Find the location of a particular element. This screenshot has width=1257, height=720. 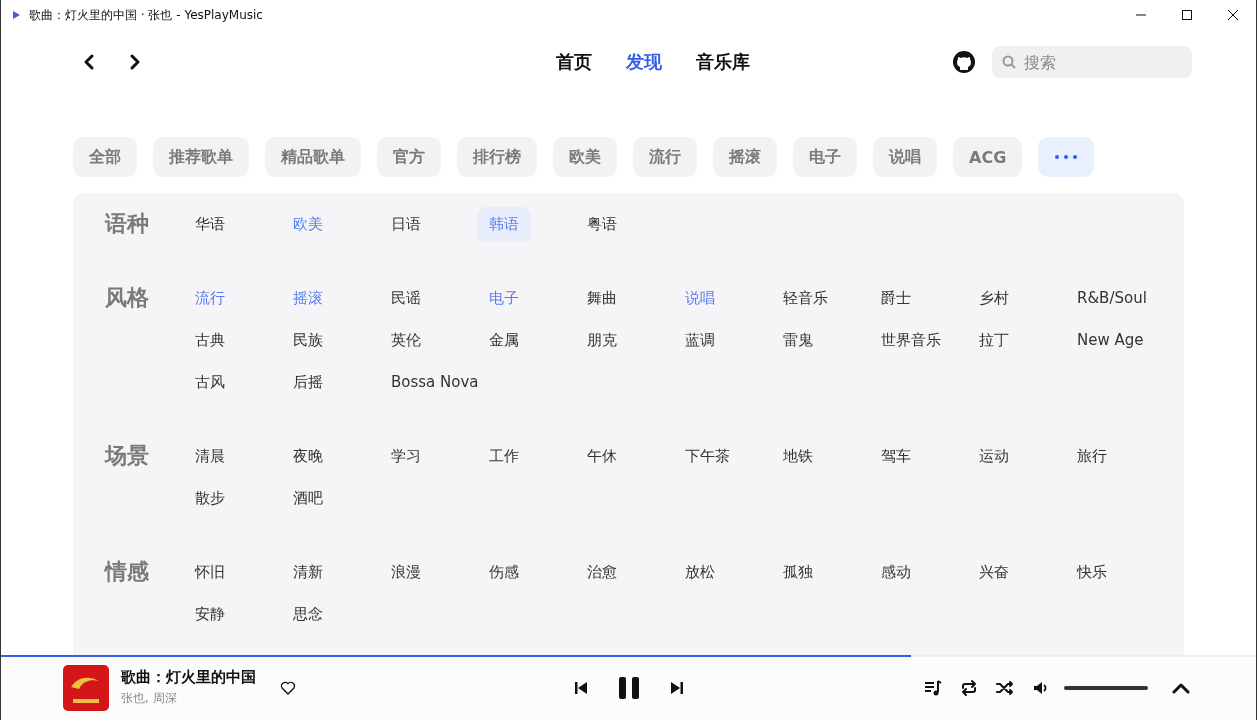

category-option: 安静 is located at coordinates (210, 614).